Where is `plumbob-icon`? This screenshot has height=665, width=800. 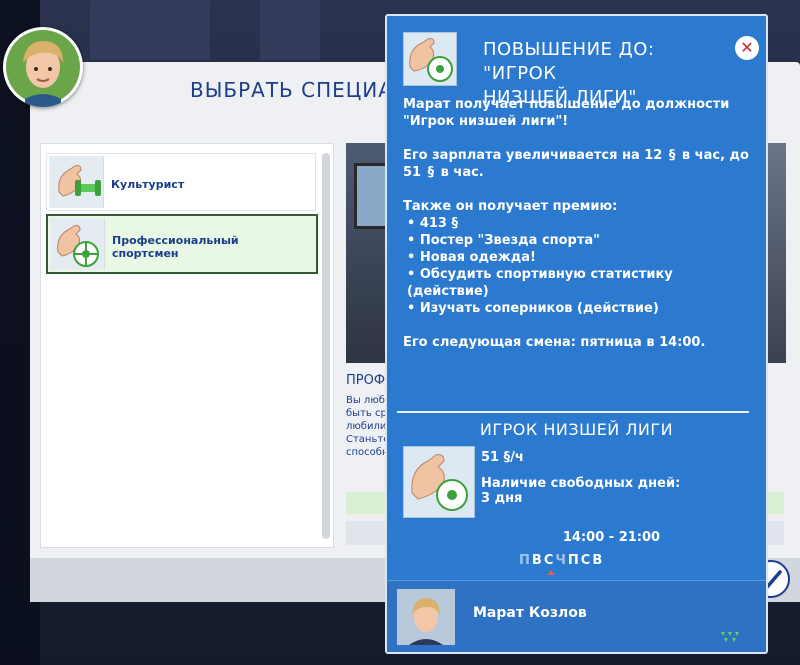
plumbob-icon is located at coordinates (730, 639).